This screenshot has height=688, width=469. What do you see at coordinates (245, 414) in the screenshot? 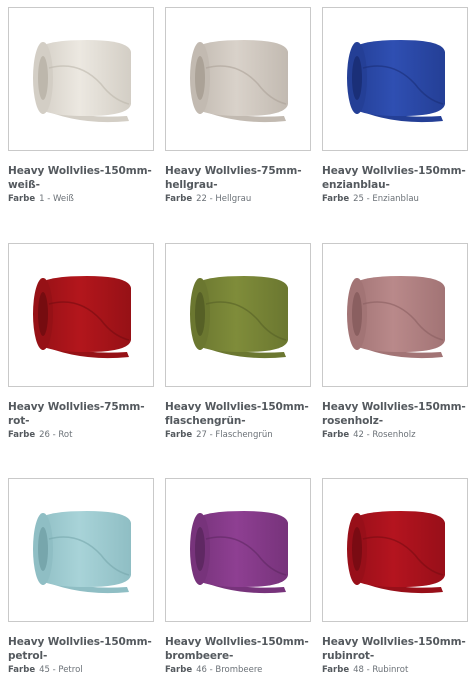
I see `product-title: Heavy Wollvlies-150mm-flaschengrün-` at bounding box center [245, 414].